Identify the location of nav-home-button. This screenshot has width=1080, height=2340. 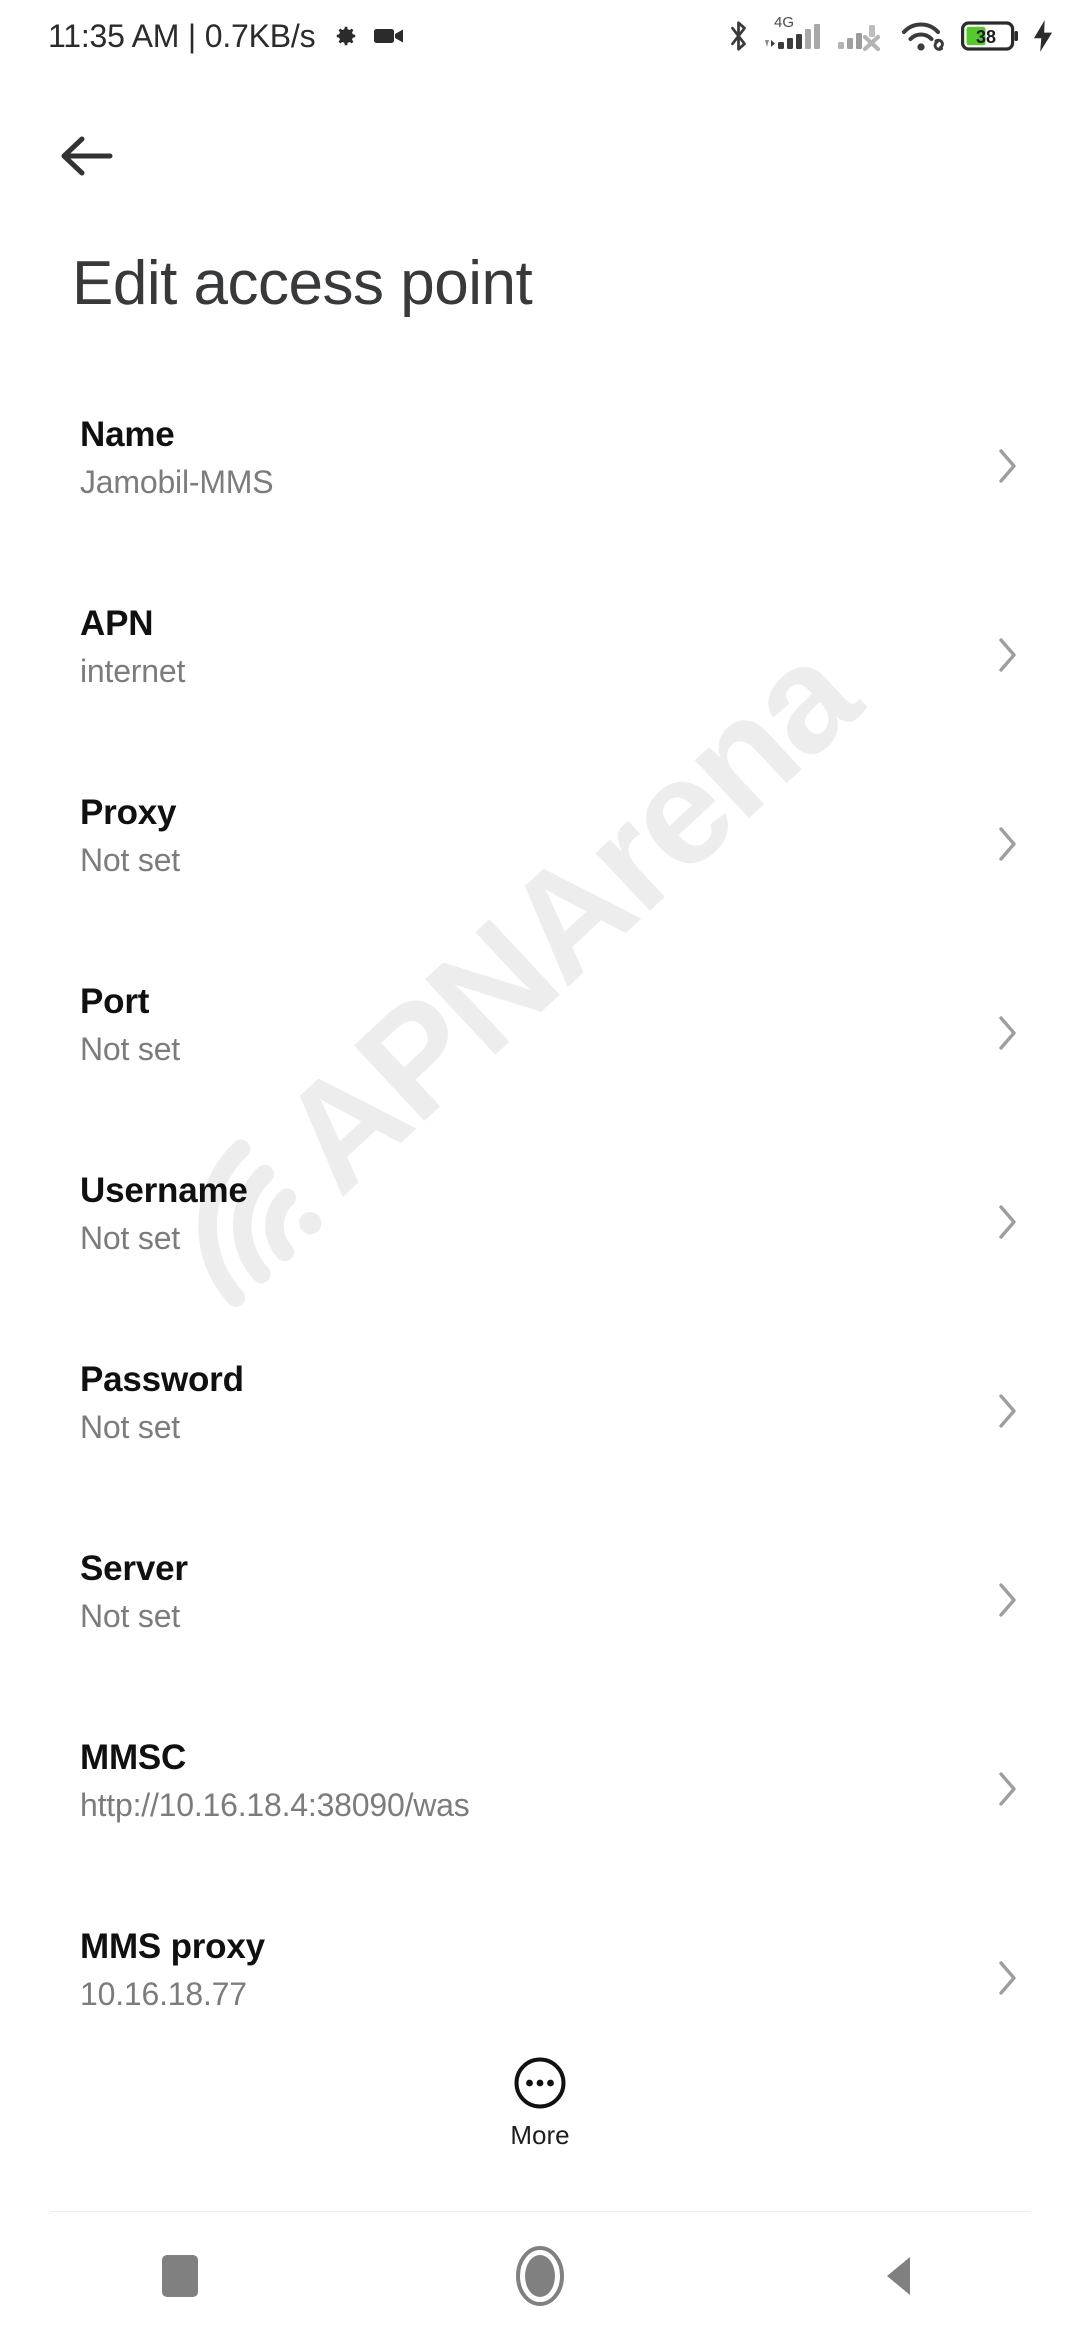
(540, 2276).